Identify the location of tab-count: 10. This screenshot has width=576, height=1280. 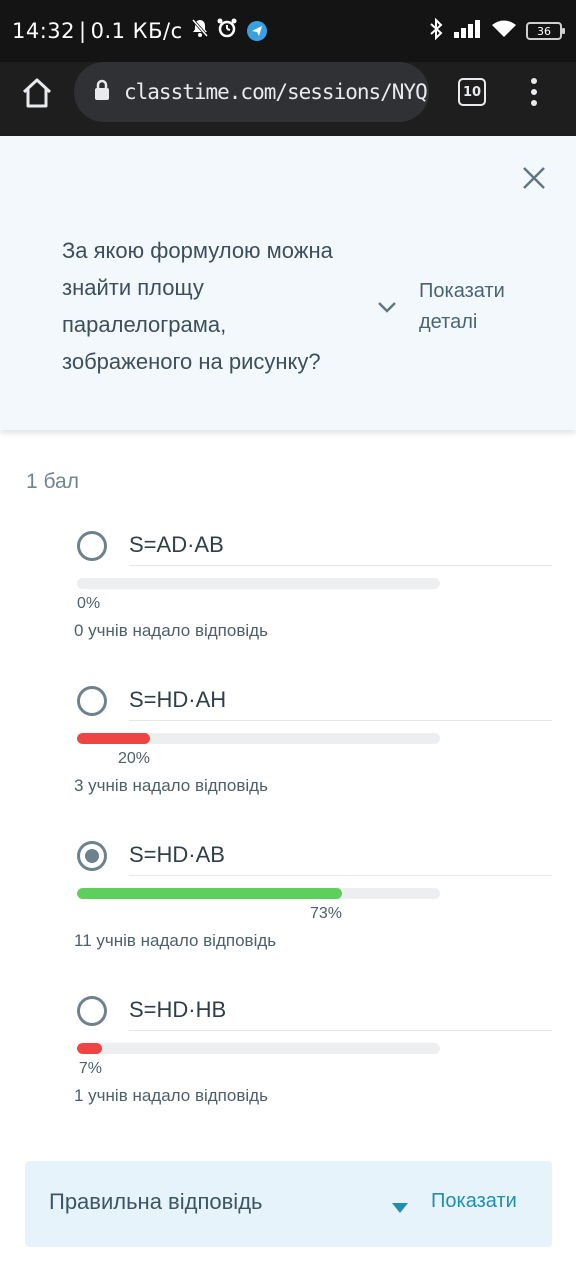
(472, 92).